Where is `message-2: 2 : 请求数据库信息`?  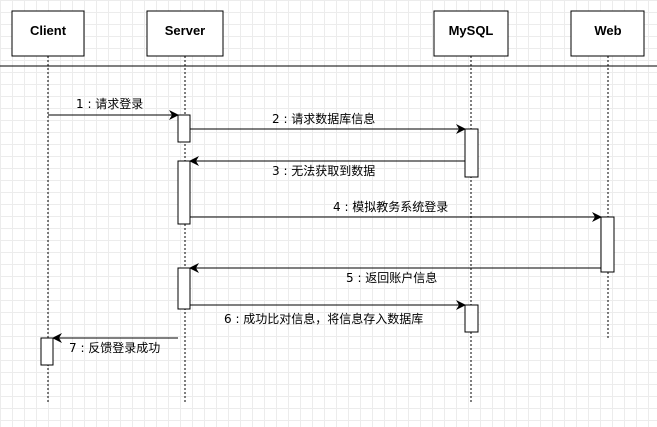 message-2: 2 : 请求数据库信息 is located at coordinates (328, 122).